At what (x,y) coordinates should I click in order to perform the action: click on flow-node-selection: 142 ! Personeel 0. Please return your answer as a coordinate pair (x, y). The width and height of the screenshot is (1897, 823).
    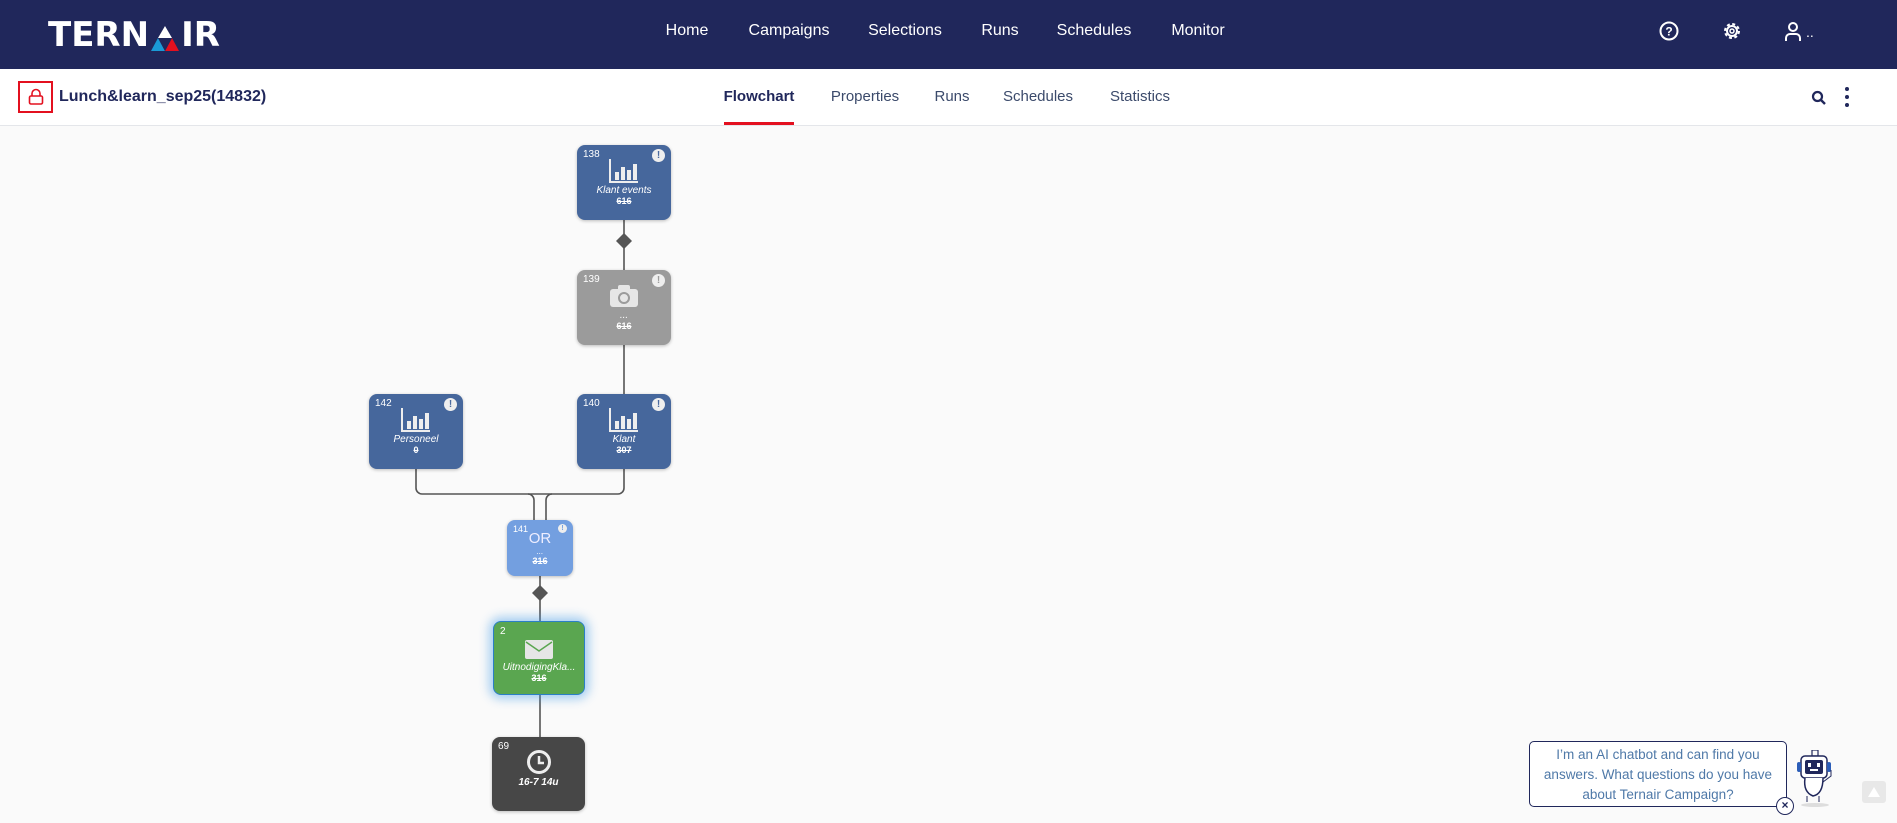
    Looking at the image, I should click on (416, 431).